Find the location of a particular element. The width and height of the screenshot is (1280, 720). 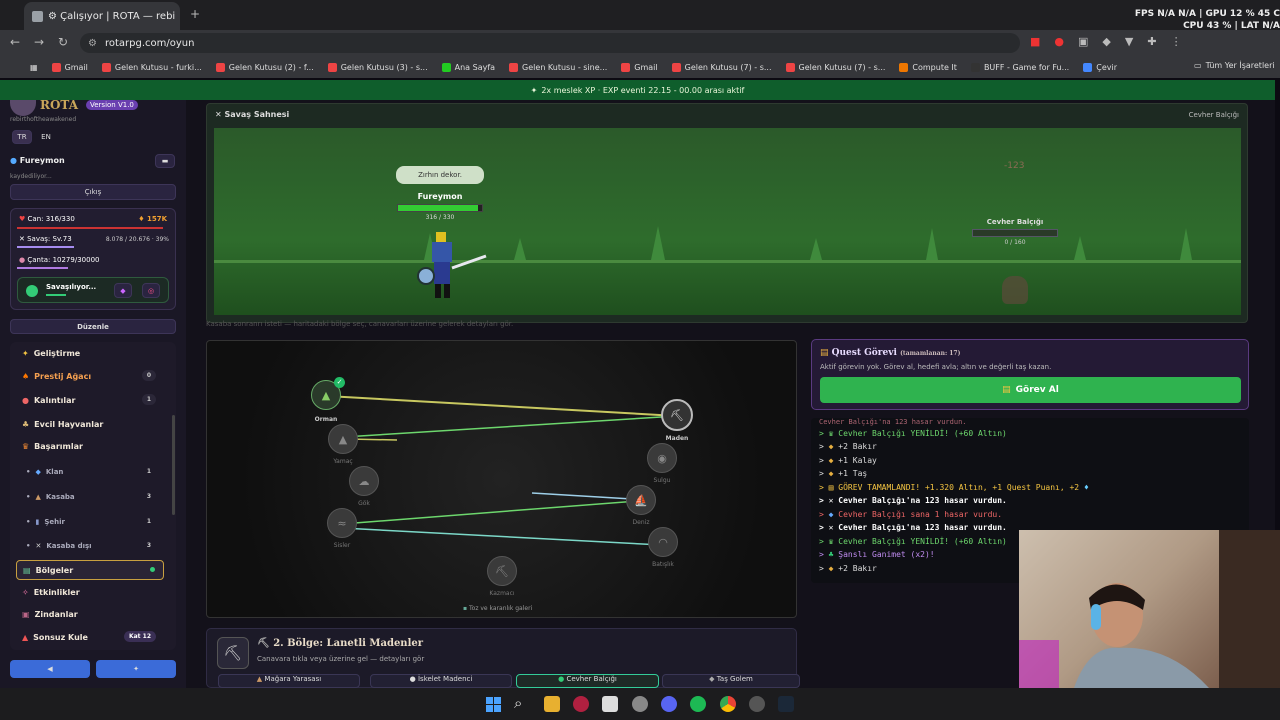

chevron-icon: • is located at coordinates (28, 546).